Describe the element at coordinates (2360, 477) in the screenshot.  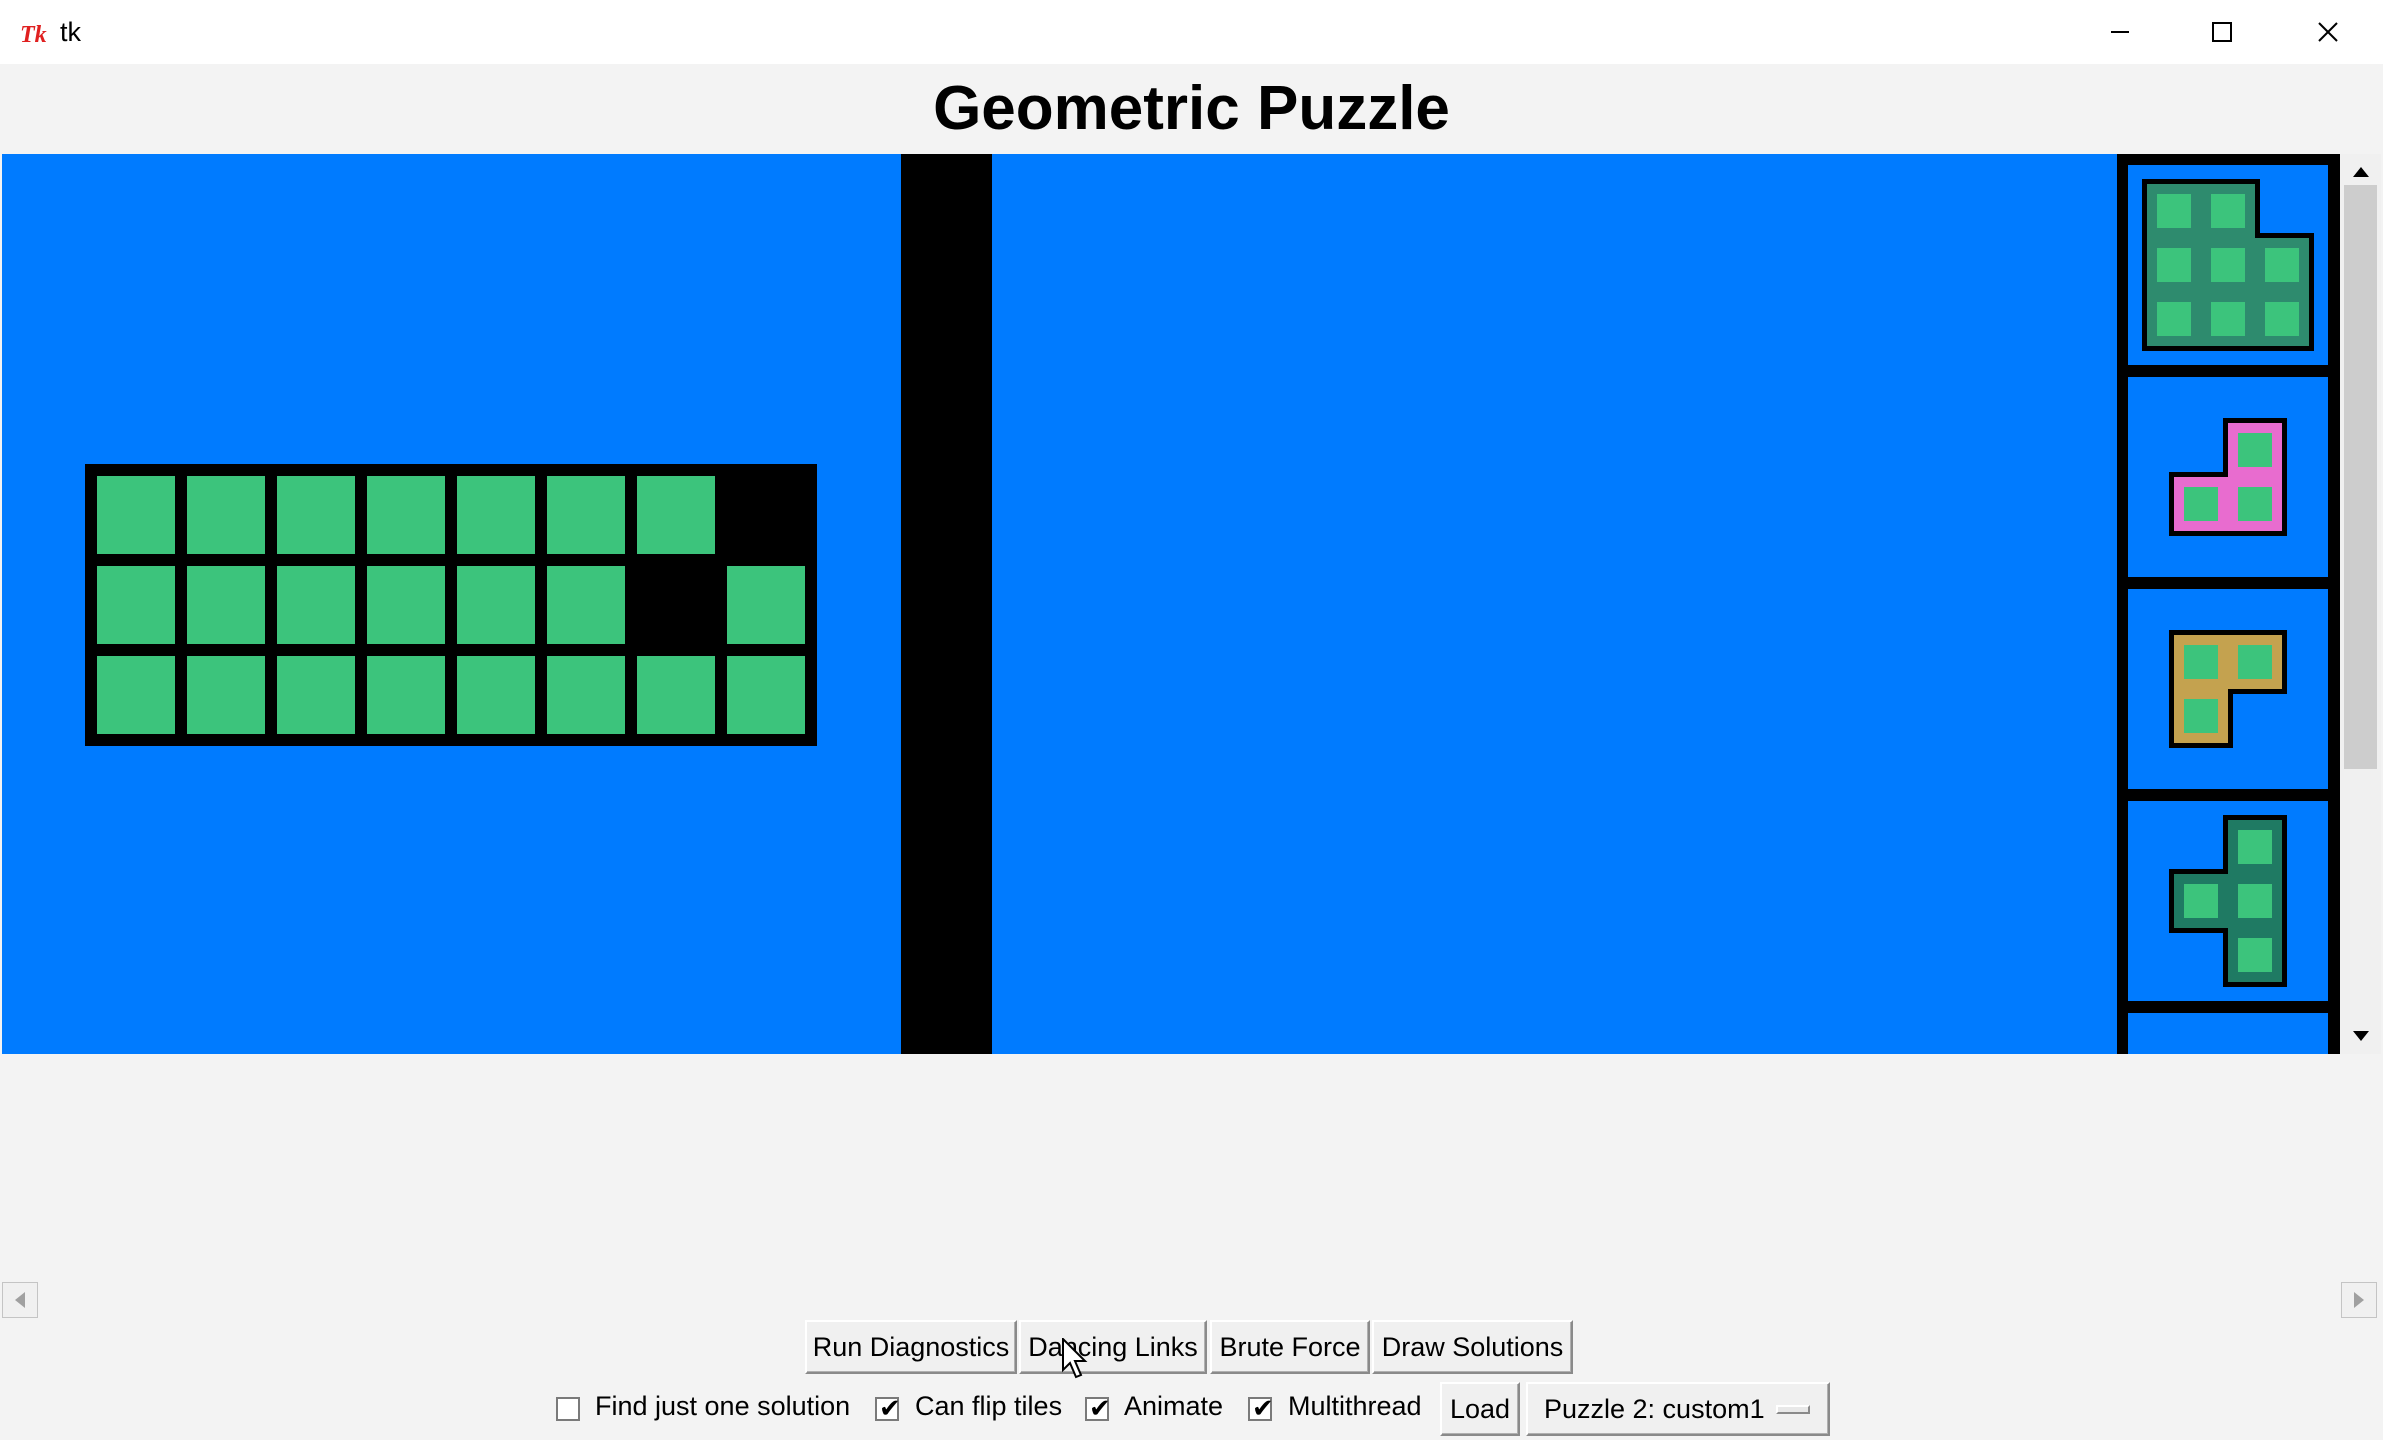
I see `scrollbar-thumb` at that location.